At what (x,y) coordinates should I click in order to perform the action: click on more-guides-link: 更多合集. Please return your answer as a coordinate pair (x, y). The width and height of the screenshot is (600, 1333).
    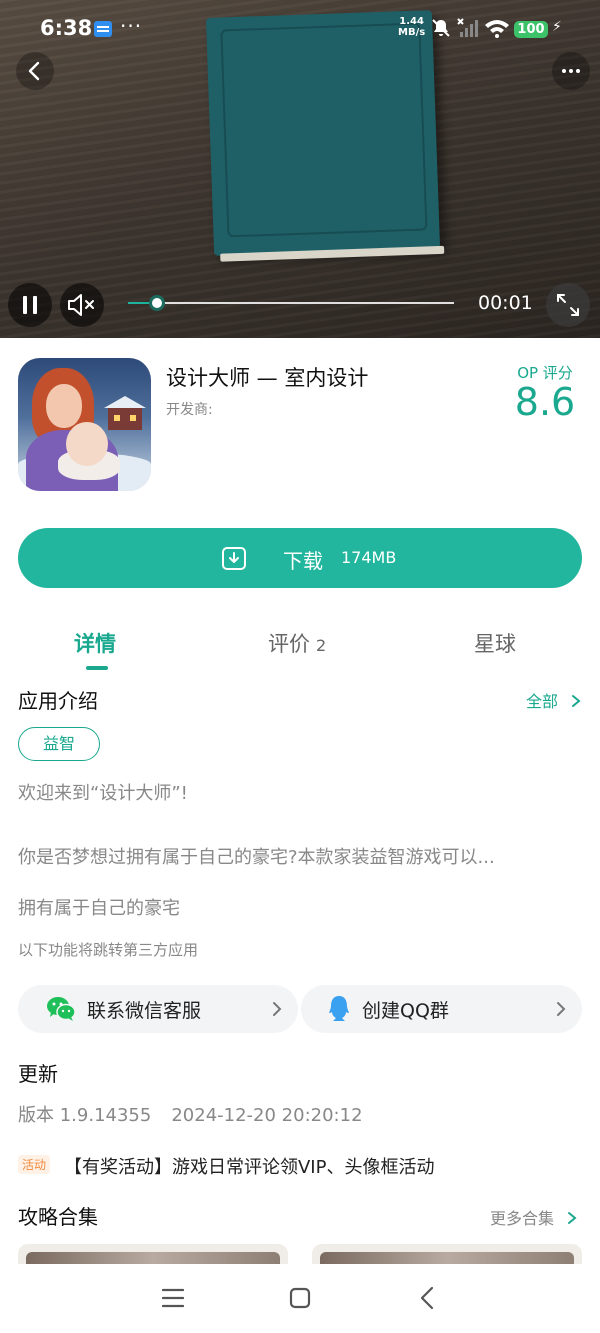
    Looking at the image, I should click on (534, 1217).